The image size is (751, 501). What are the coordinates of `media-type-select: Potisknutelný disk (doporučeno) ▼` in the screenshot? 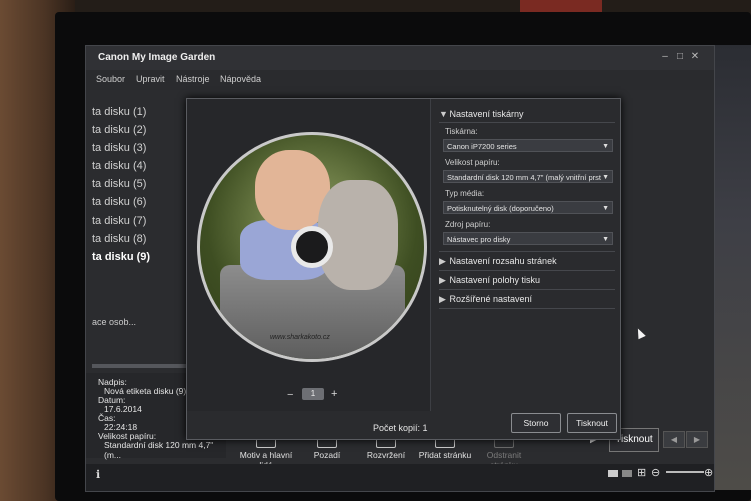 It's located at (528, 207).